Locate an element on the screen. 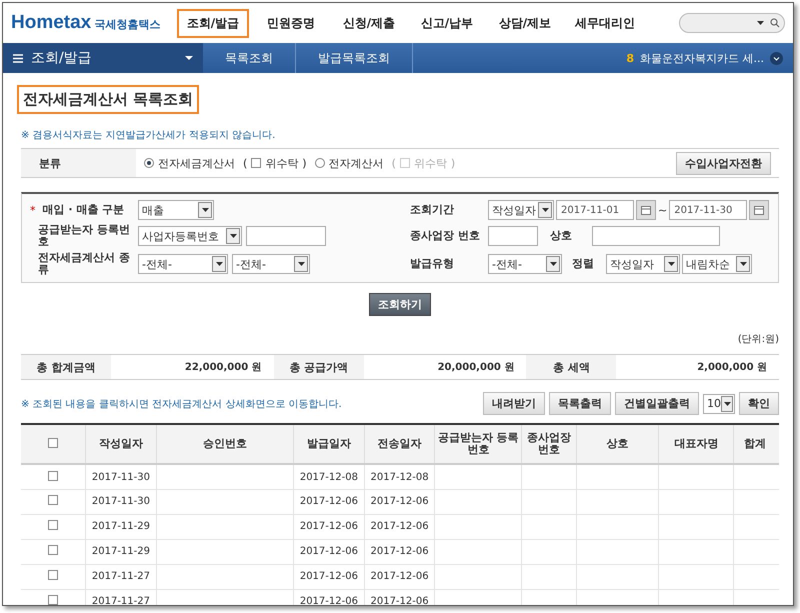  notice-count: 8 is located at coordinates (630, 58).